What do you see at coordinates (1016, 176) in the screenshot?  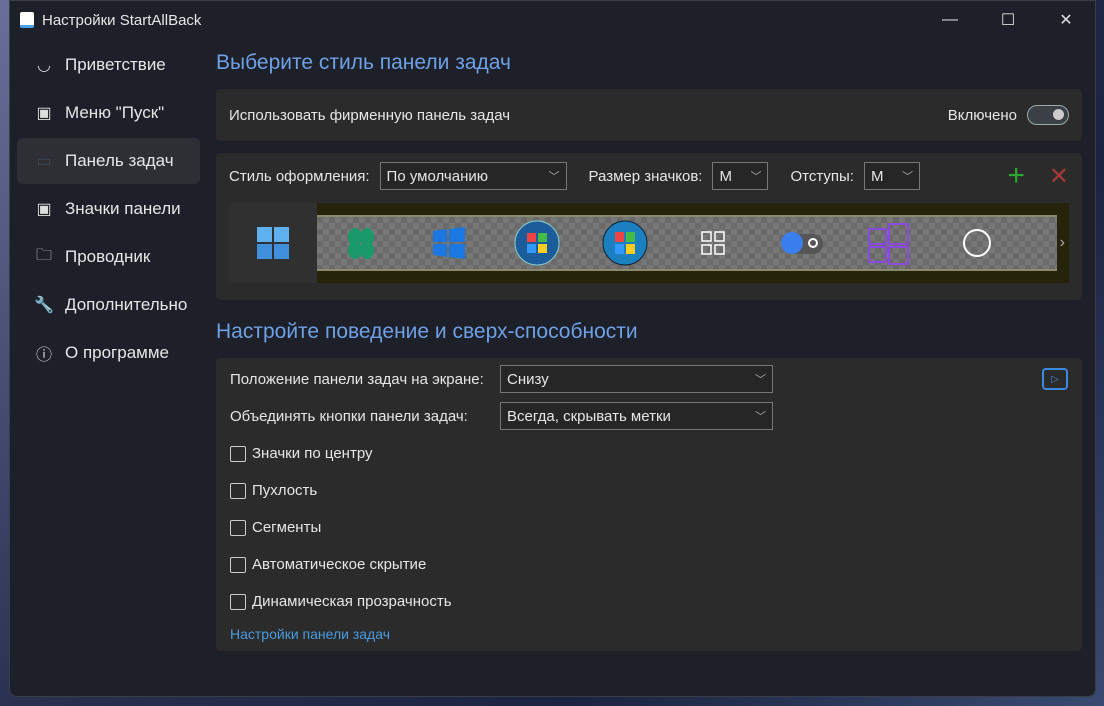 I see `add-icon: +` at bounding box center [1016, 176].